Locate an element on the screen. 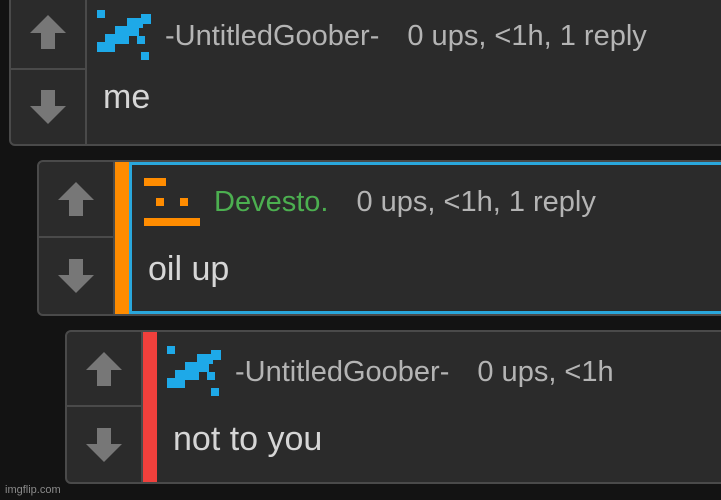 The width and height of the screenshot is (721, 500). comment-meta: Devesto. 0 ups, <1h, 1 reply is located at coordinates (426, 202).